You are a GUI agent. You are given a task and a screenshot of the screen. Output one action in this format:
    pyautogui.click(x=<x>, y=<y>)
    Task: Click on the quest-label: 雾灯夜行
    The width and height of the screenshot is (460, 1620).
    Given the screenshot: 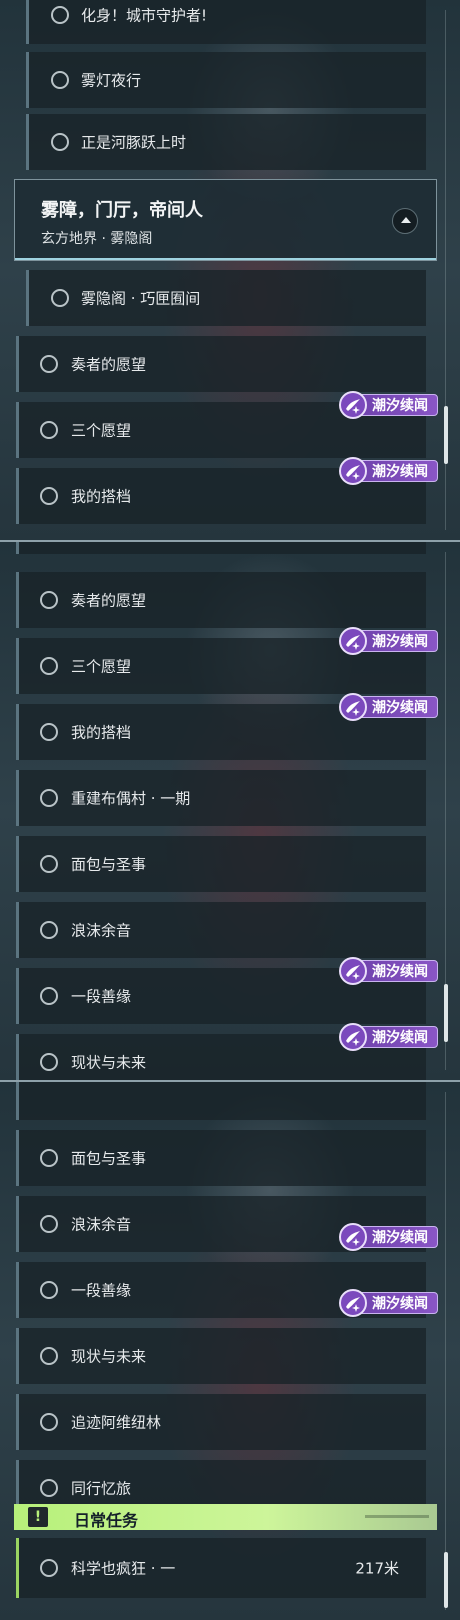 What is the action you would take?
    pyautogui.click(x=111, y=80)
    